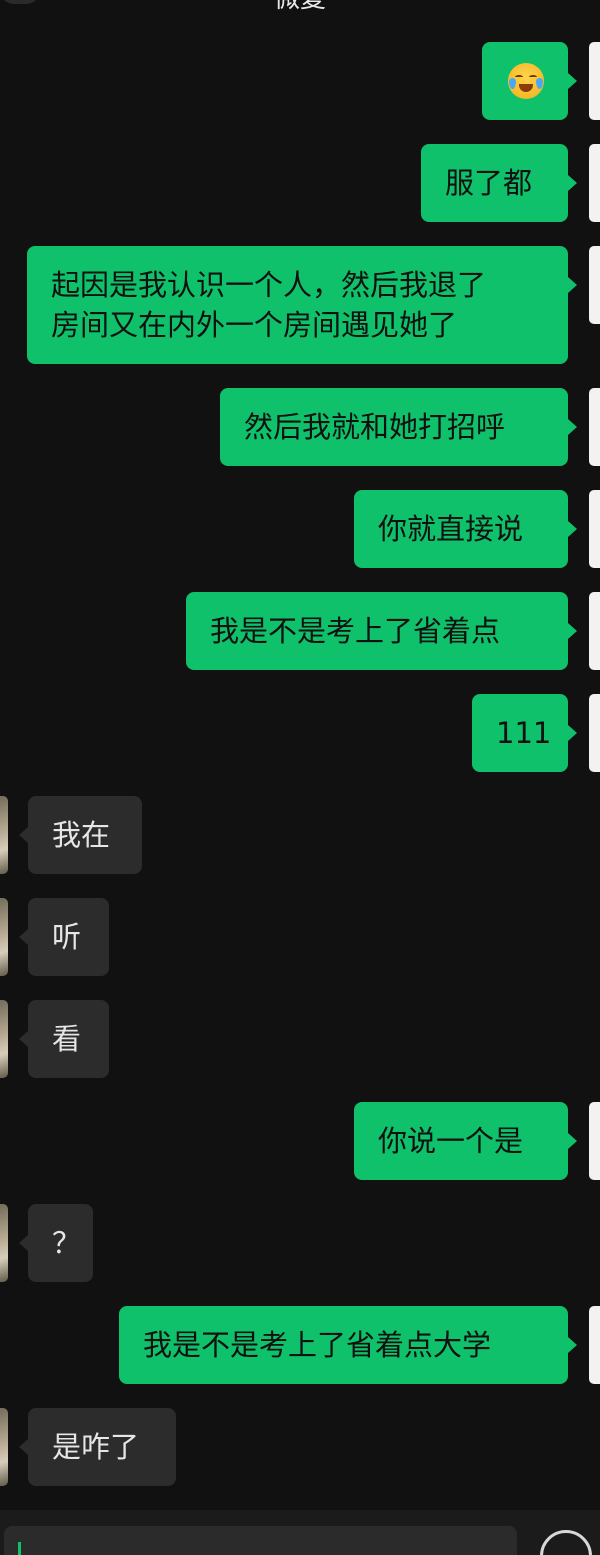  What do you see at coordinates (19, 1548) in the screenshot?
I see `text-cursor` at bounding box center [19, 1548].